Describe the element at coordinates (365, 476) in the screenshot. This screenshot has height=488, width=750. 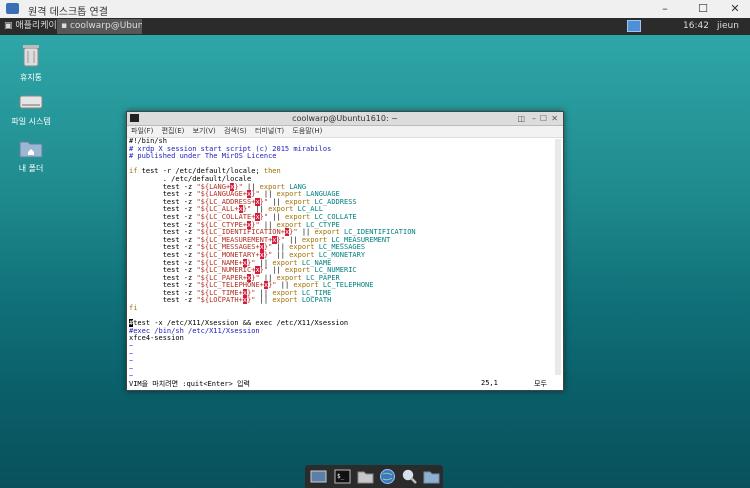
I see `file-manager-icon` at that location.